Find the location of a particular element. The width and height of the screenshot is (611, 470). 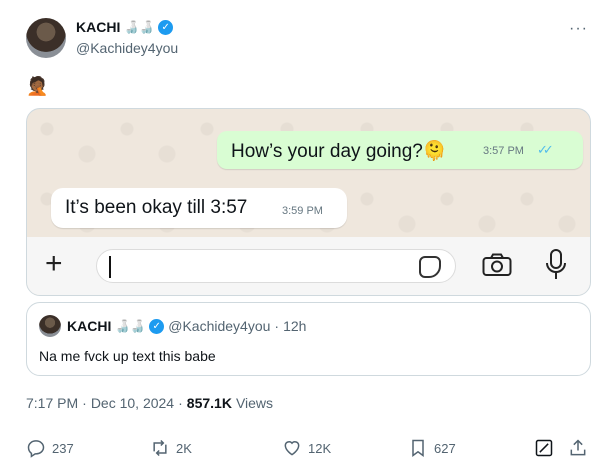

author-name-row: KACHI 🍶🍶 ✓ is located at coordinates (125, 27).